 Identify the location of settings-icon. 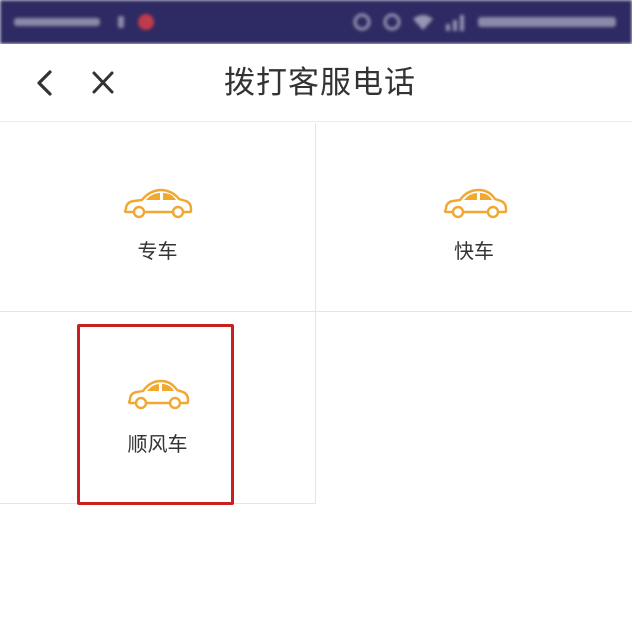
(362, 22).